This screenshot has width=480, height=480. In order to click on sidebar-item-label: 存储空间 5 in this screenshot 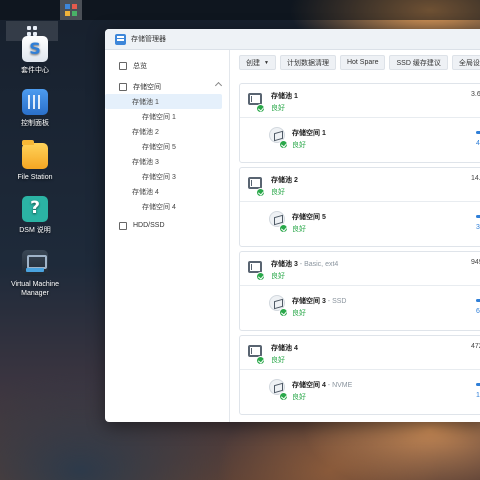, I will do `click(159, 147)`.